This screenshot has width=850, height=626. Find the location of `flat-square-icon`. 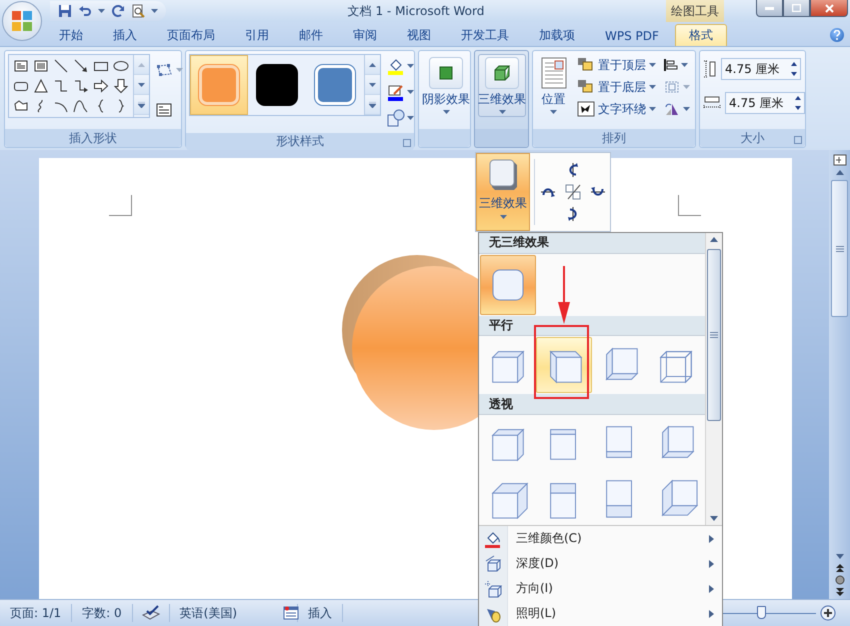

flat-square-icon is located at coordinates (508, 285).